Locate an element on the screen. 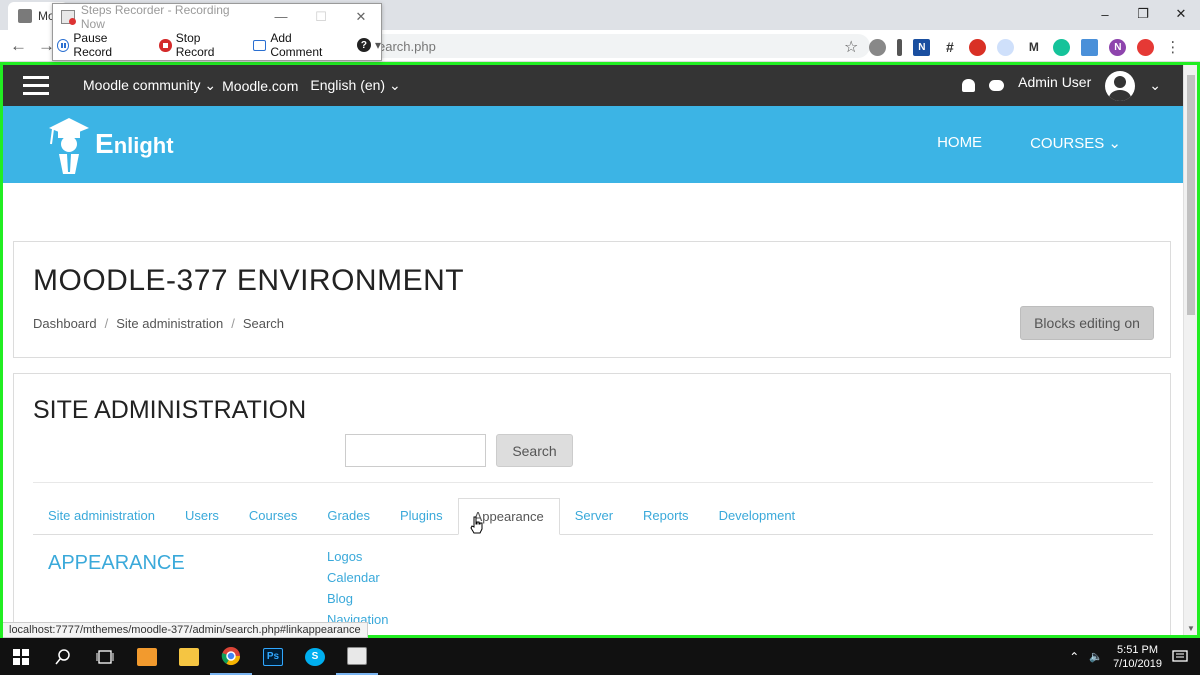  admin-search-input is located at coordinates (415, 450).